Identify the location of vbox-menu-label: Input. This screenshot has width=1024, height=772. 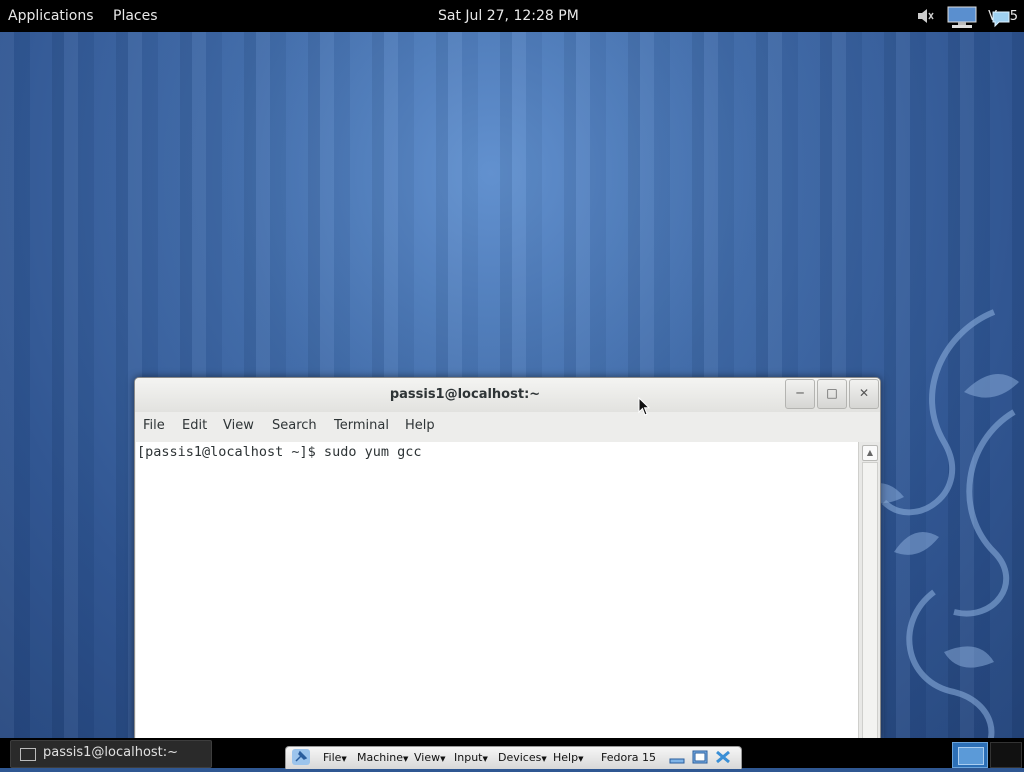
(468, 757).